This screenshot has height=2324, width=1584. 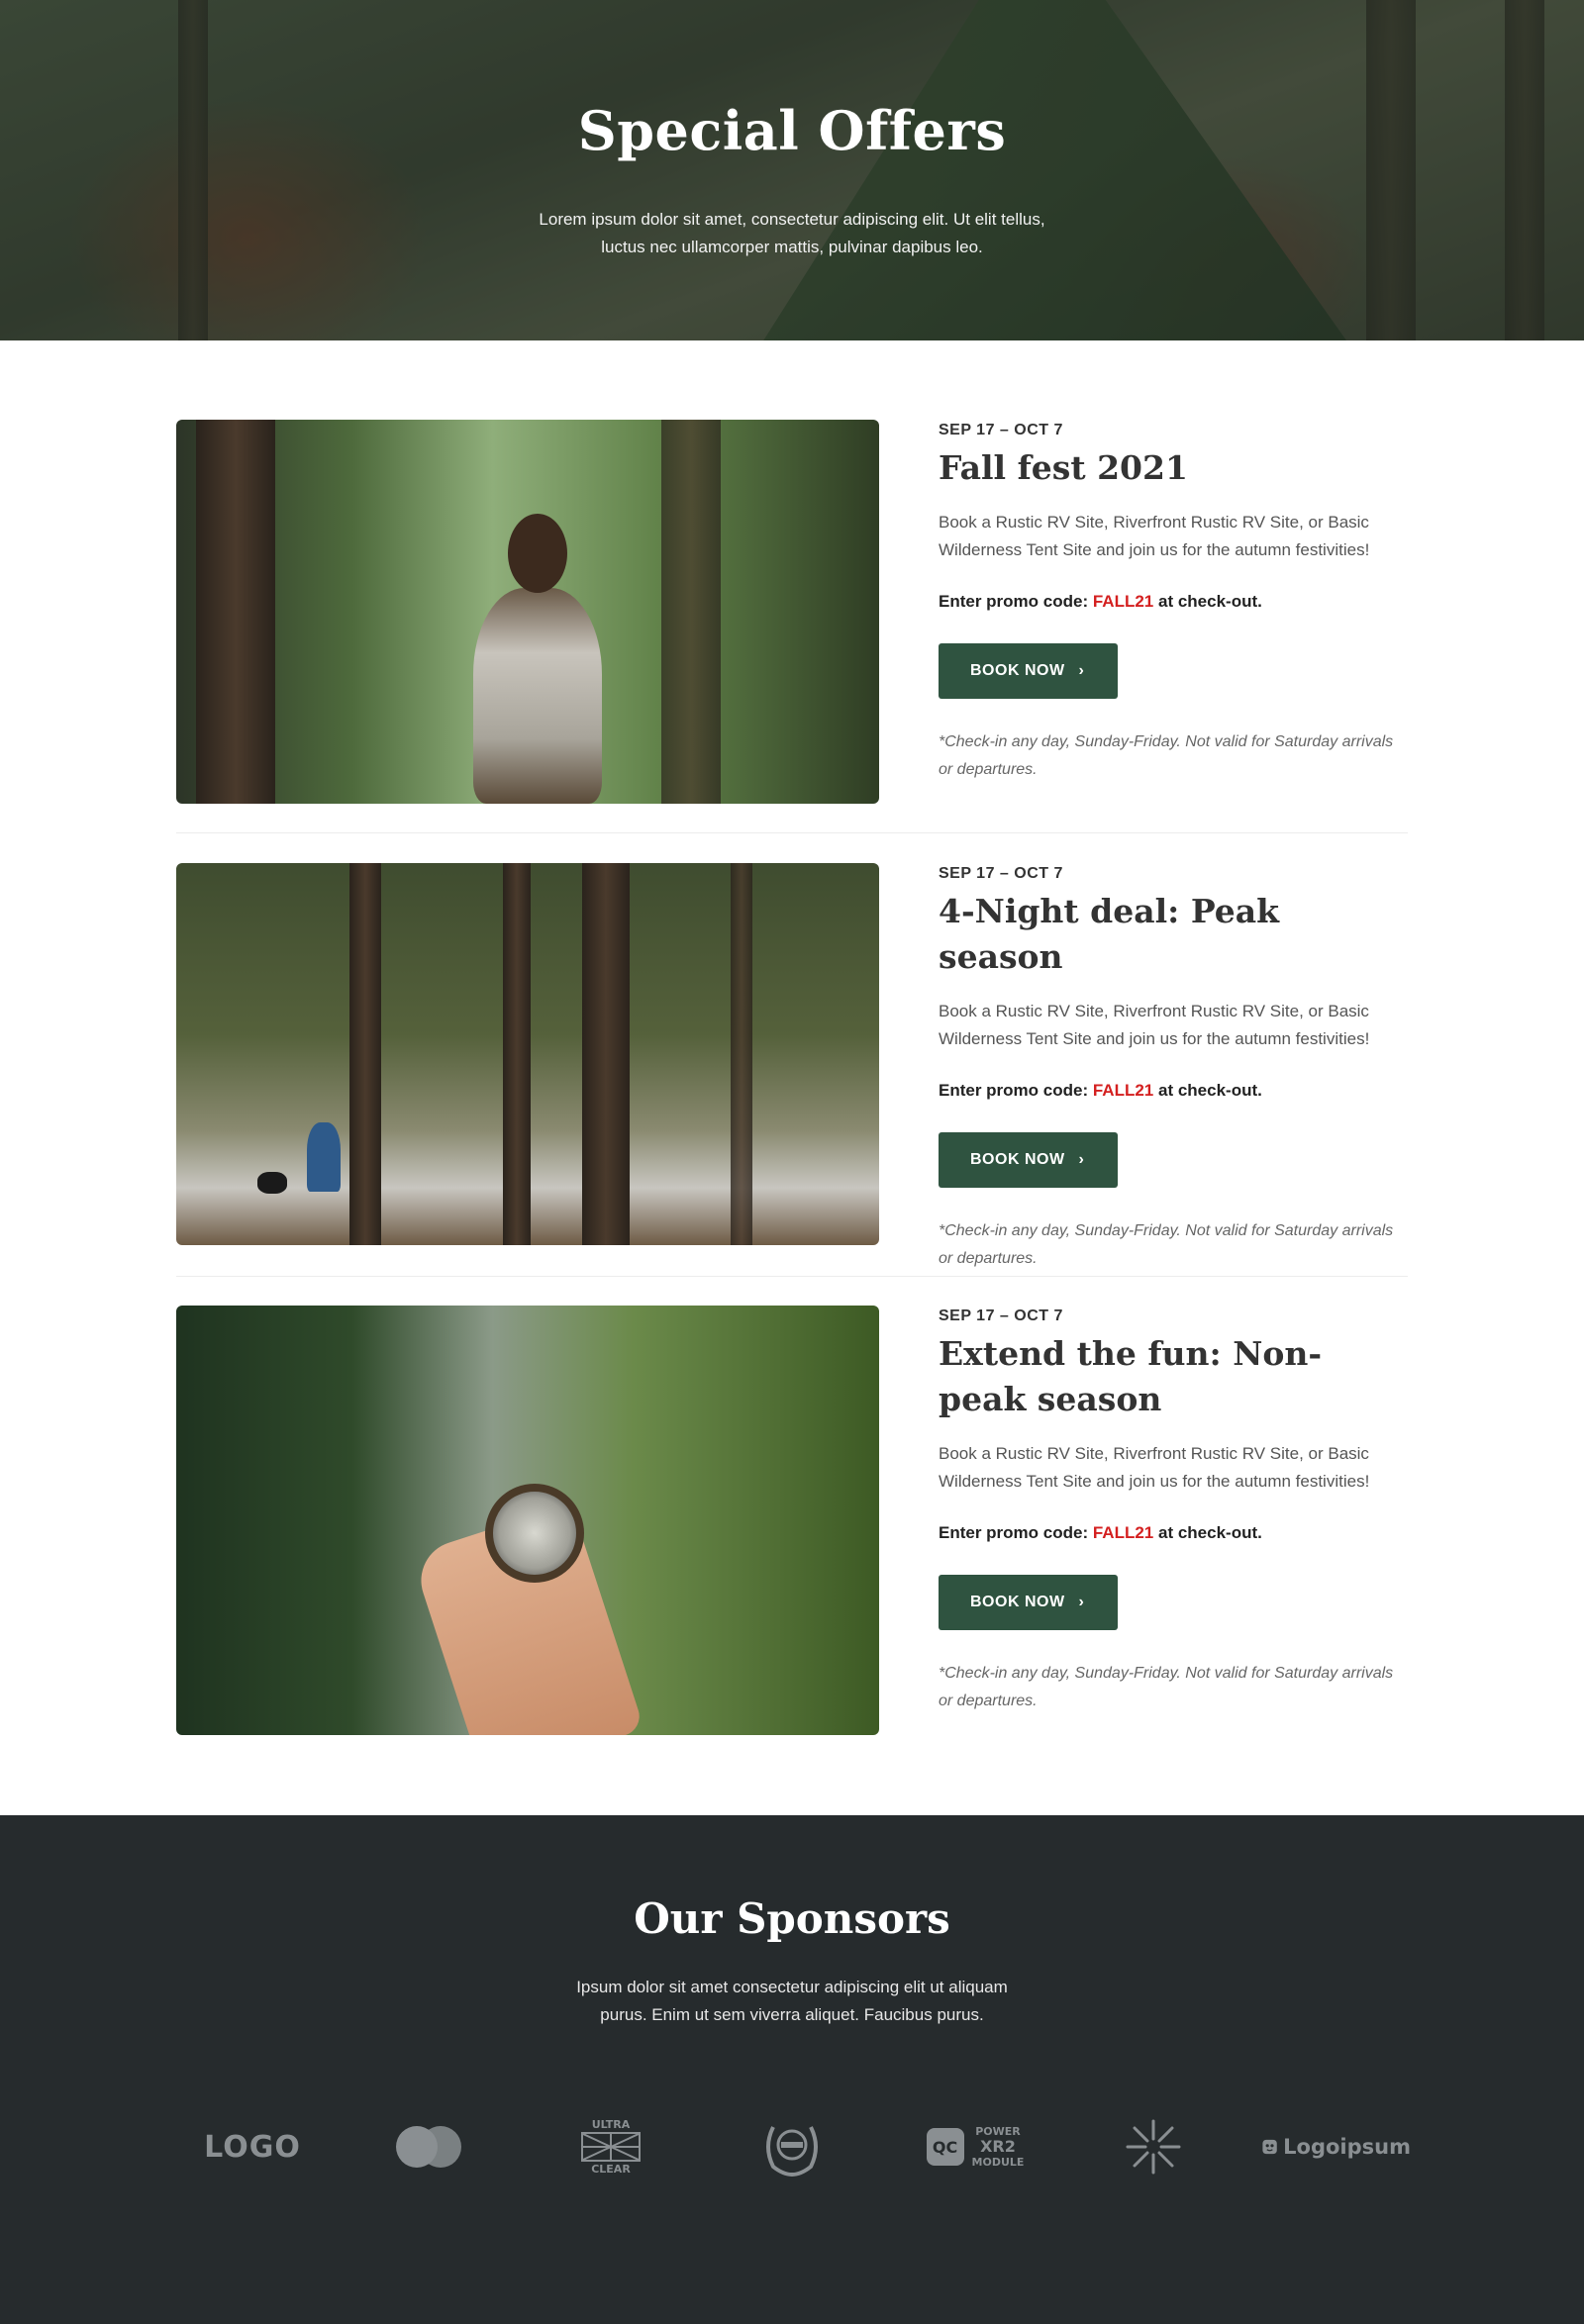 I want to click on logoipsum-icon, so click(x=1269, y=2147).